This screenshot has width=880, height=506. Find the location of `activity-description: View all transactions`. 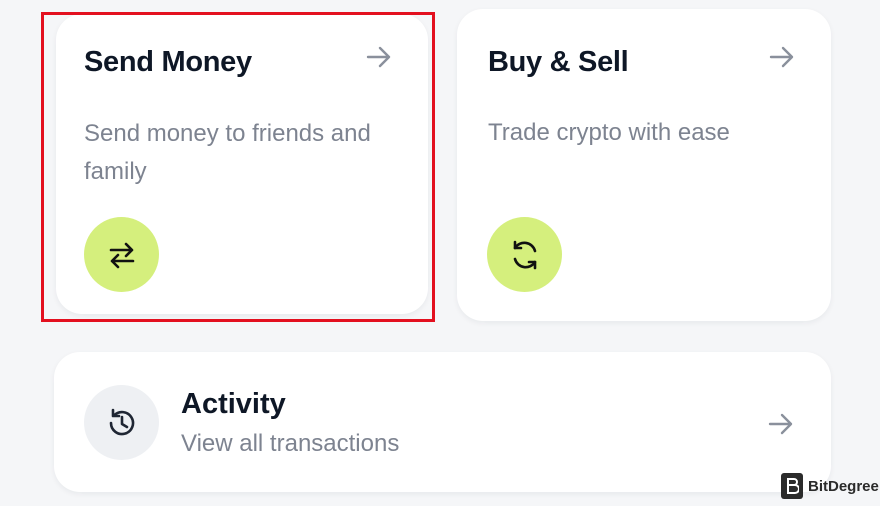

activity-description: View all transactions is located at coordinates (290, 443).